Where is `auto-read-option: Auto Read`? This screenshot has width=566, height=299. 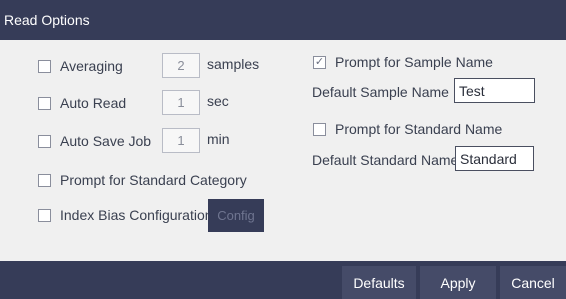
auto-read-option: Auto Read is located at coordinates (82, 103).